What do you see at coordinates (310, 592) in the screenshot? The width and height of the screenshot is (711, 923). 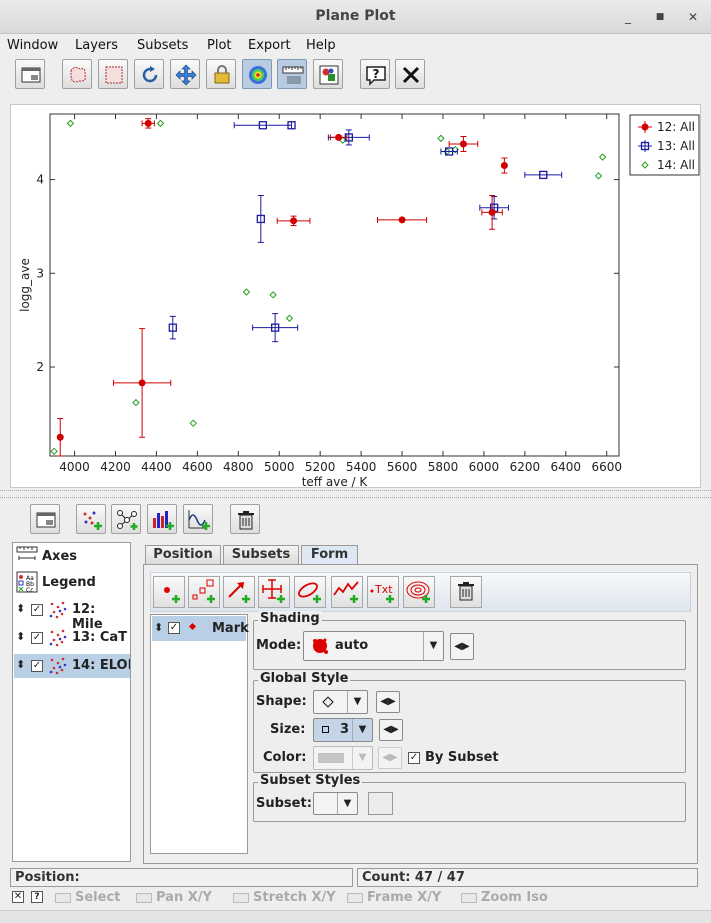 I see `add-ellipse-button` at bounding box center [310, 592].